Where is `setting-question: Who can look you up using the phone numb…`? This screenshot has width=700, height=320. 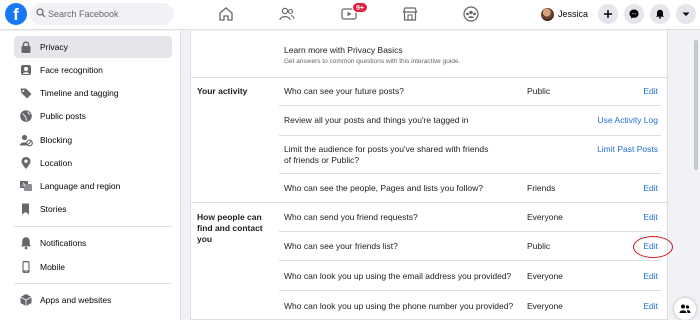 setting-question: Who can look you up using the phone numb… is located at coordinates (399, 306).